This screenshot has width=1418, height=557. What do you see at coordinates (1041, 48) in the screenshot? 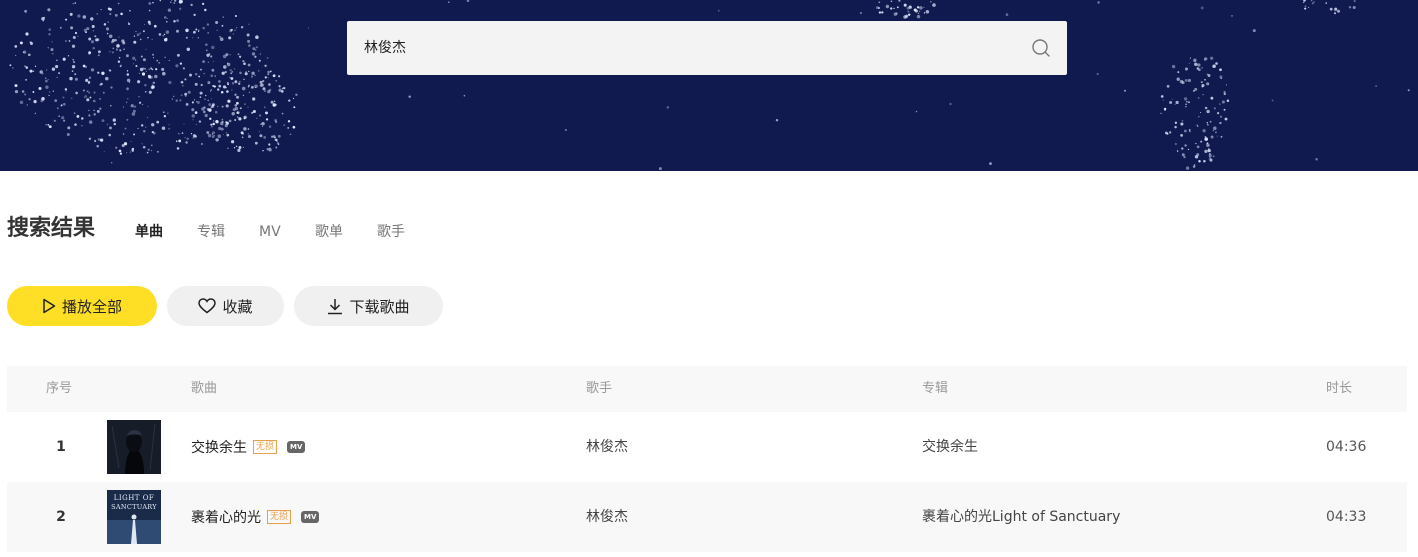
I see `search-icon` at bounding box center [1041, 48].